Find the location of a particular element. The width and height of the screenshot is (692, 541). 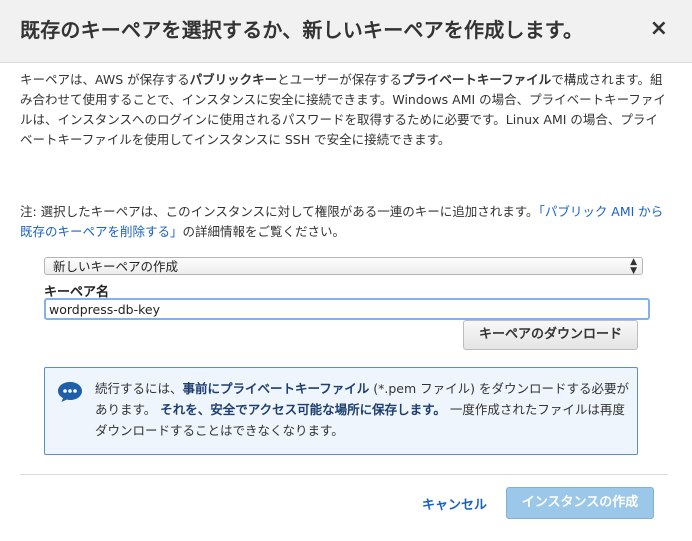

download-keypair-button: キーペアのダウンロード is located at coordinates (550, 335).